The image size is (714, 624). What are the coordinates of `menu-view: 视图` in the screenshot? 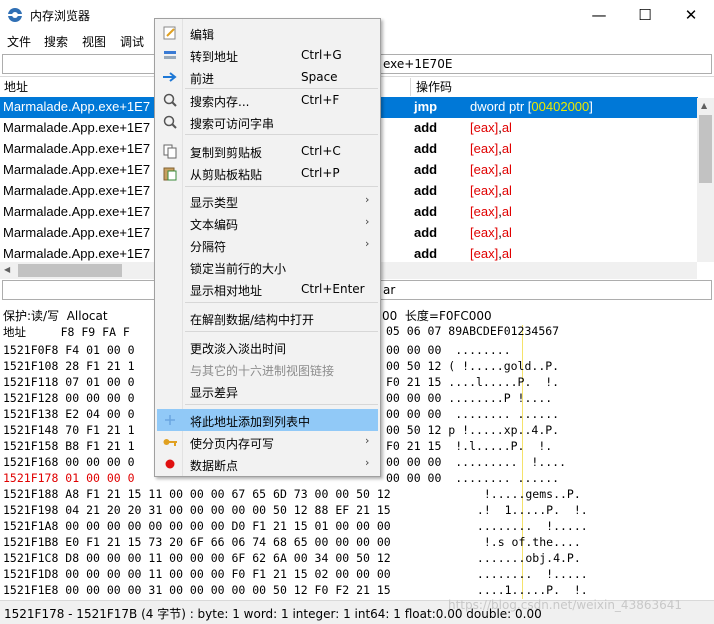 It's located at (94, 41).